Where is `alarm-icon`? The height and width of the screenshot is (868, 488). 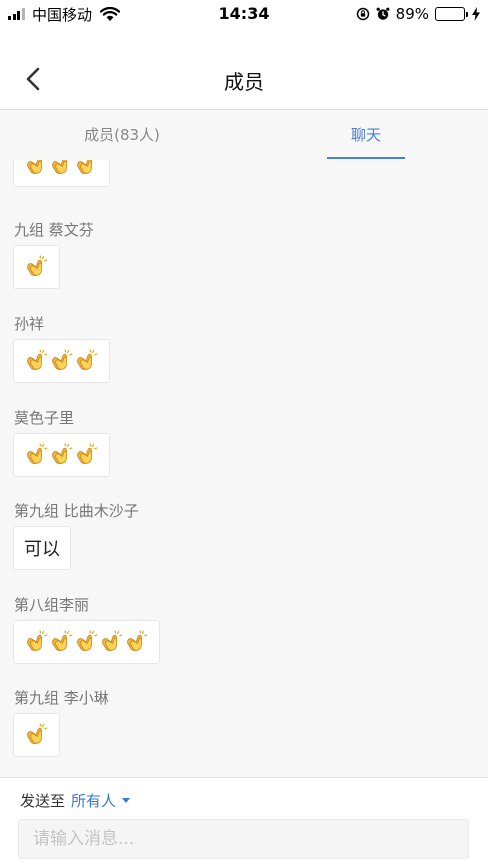 alarm-icon is located at coordinates (383, 13).